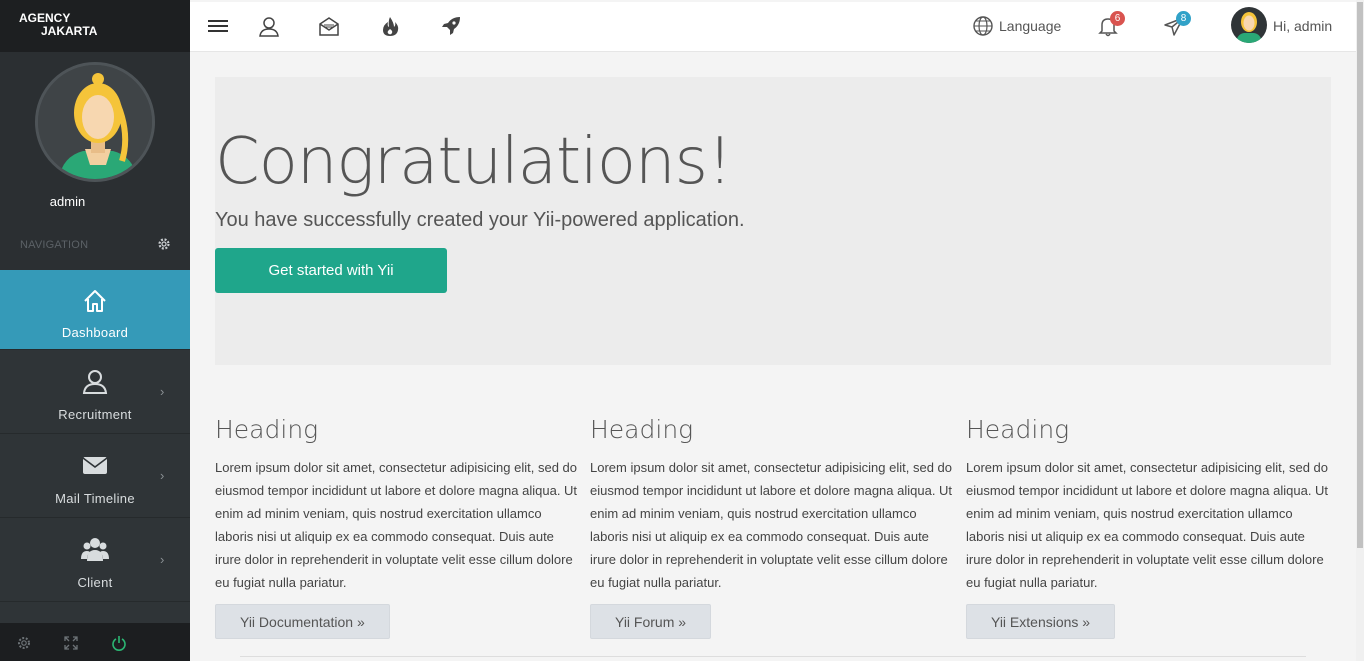  What do you see at coordinates (95, 465) in the screenshot?
I see `envelope-icon` at bounding box center [95, 465].